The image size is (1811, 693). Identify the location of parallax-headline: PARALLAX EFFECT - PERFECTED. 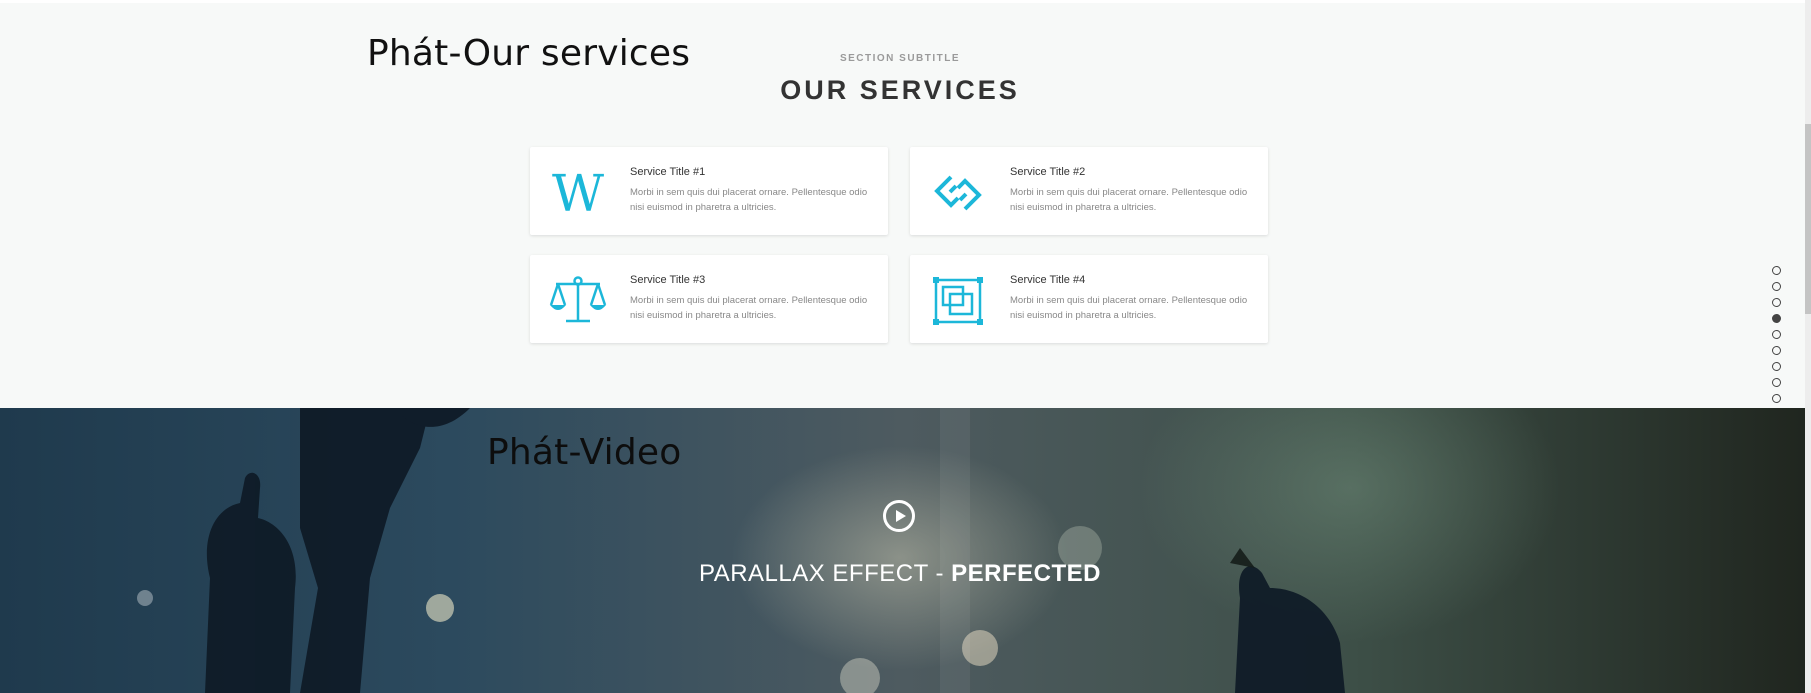
(900, 574).